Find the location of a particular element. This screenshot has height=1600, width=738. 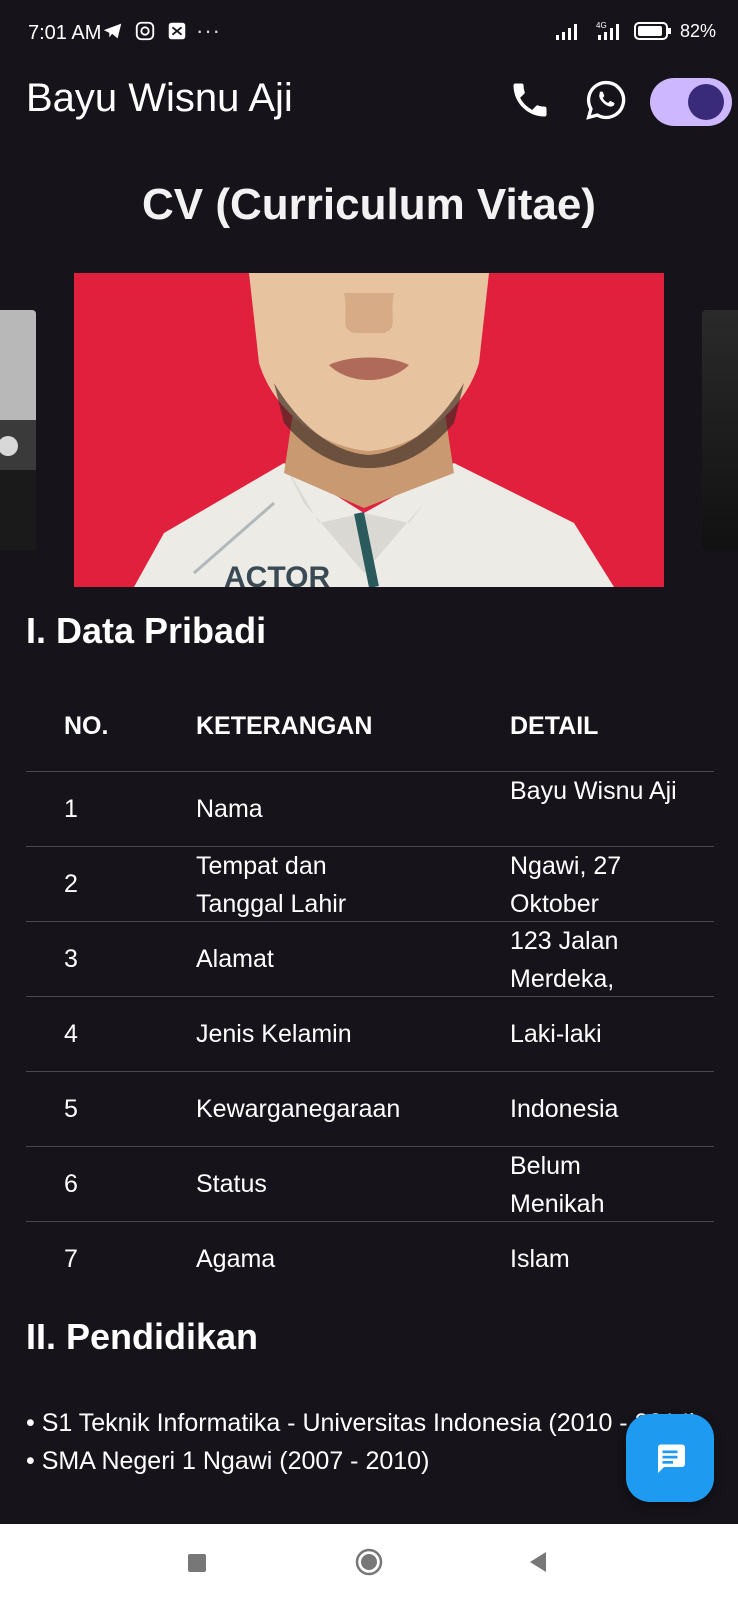

row-no: 1 is located at coordinates (71, 809).